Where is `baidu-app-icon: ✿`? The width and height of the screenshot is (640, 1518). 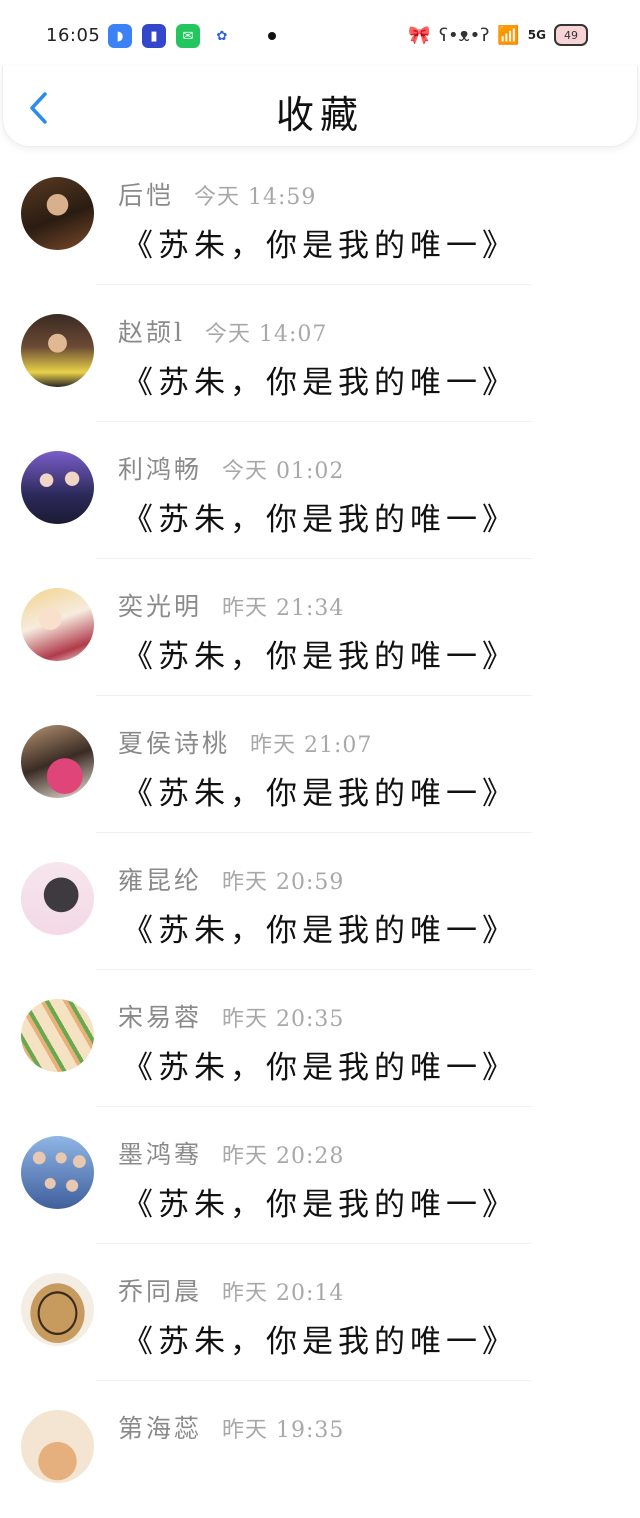 baidu-app-icon: ✿ is located at coordinates (222, 36).